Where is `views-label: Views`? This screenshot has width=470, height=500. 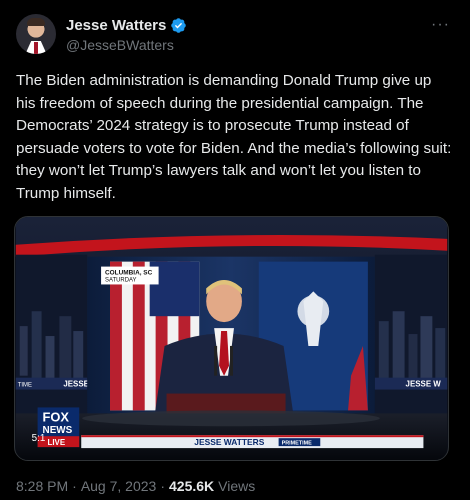
views-label: Views is located at coordinates (237, 486).